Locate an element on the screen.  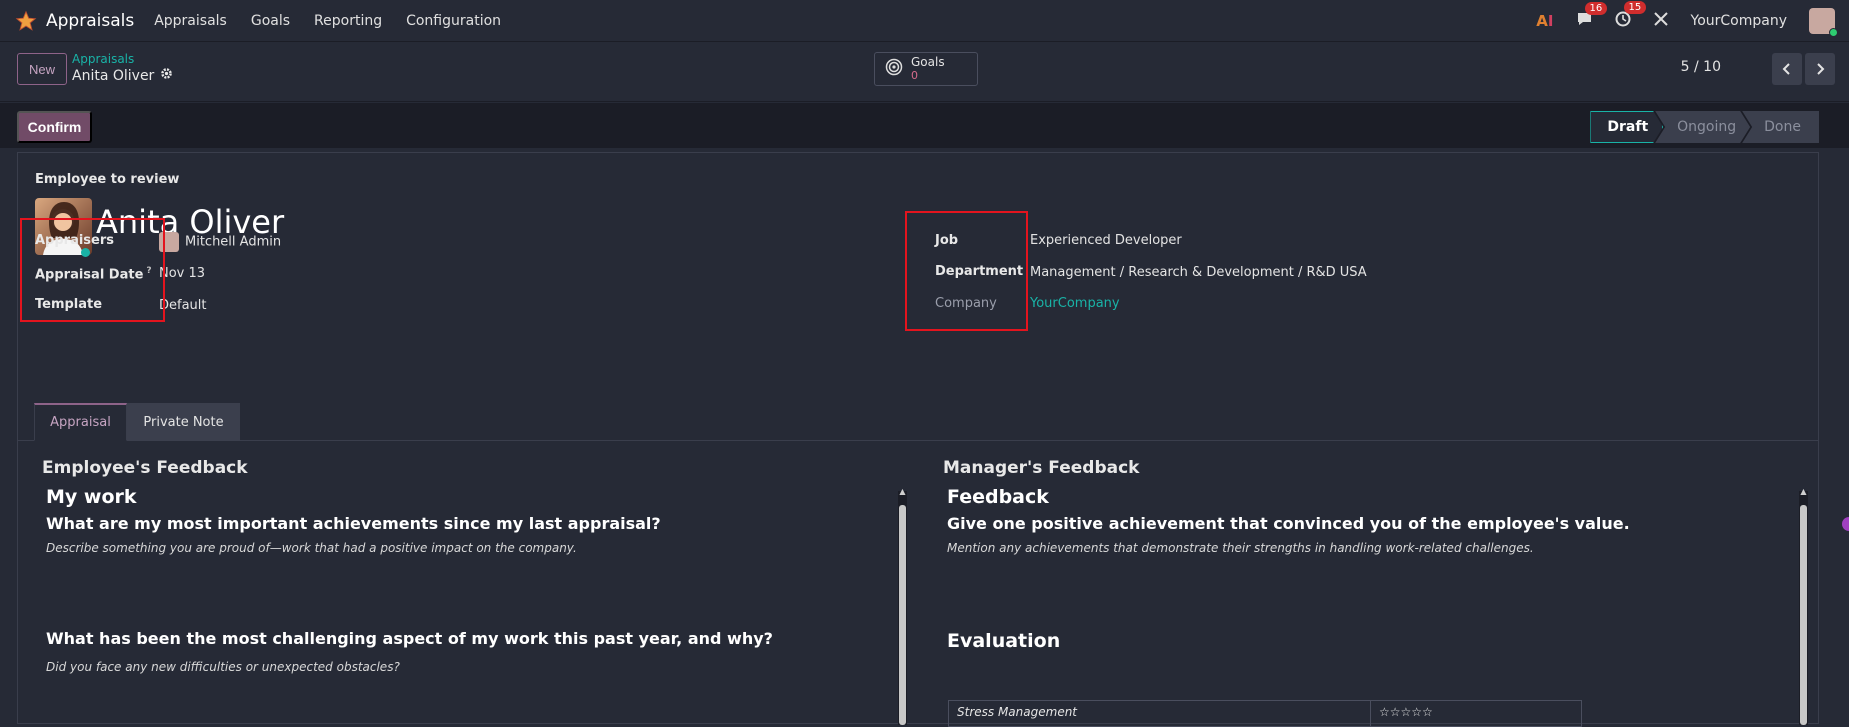
breadcrumb-current: Anita Oliver is located at coordinates (122, 75).